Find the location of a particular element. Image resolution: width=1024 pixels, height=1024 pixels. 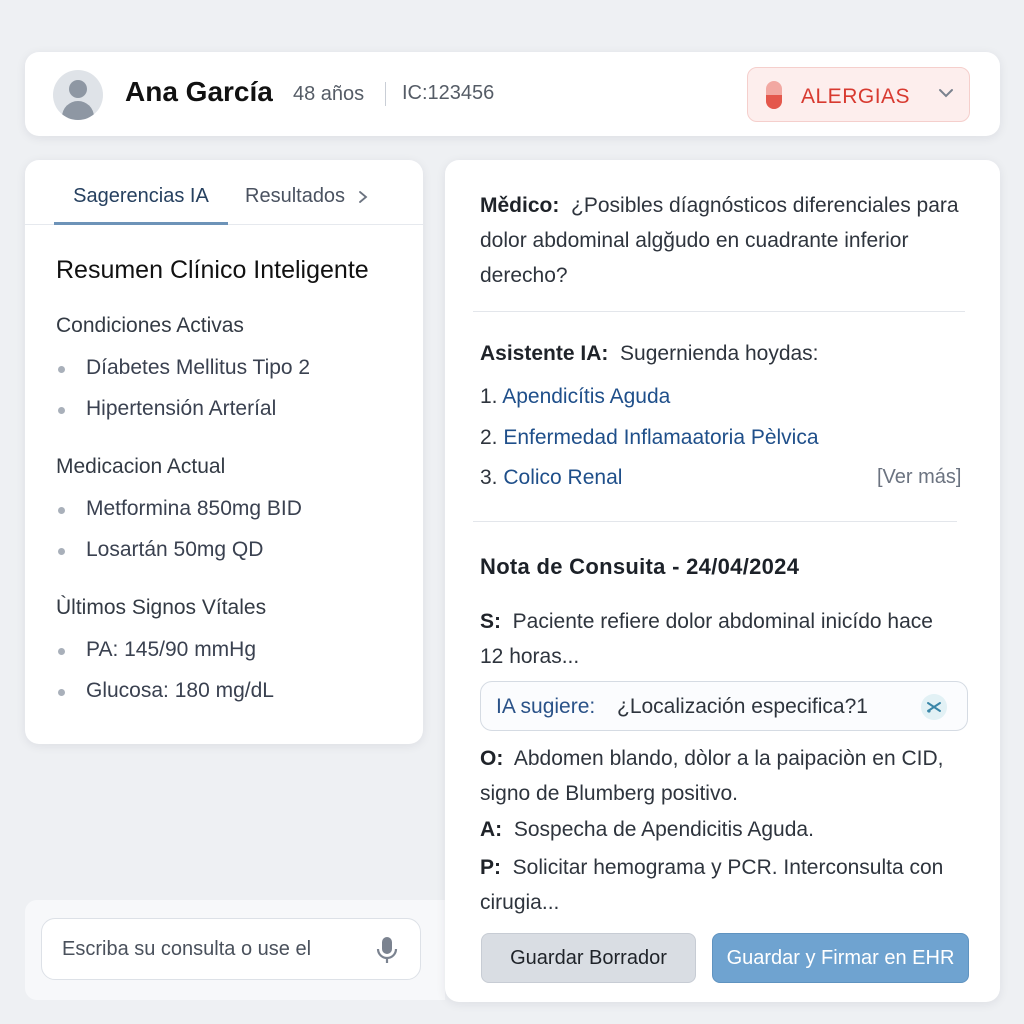

note-assessment: A: Sospecha de Apendicitis Aguda. is located at coordinates (720, 829).